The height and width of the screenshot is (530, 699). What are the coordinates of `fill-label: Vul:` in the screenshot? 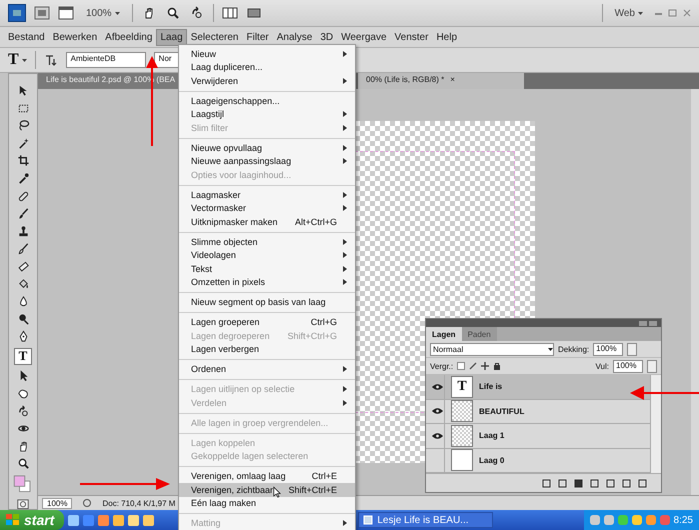 It's located at (602, 366).